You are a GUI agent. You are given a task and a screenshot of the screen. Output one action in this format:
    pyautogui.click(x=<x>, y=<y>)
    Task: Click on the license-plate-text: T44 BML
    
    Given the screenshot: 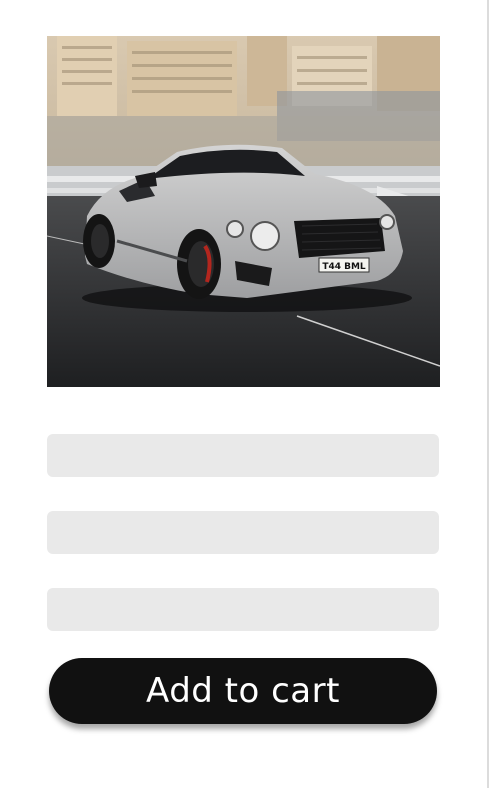 What is the action you would take?
    pyautogui.click(x=344, y=267)
    